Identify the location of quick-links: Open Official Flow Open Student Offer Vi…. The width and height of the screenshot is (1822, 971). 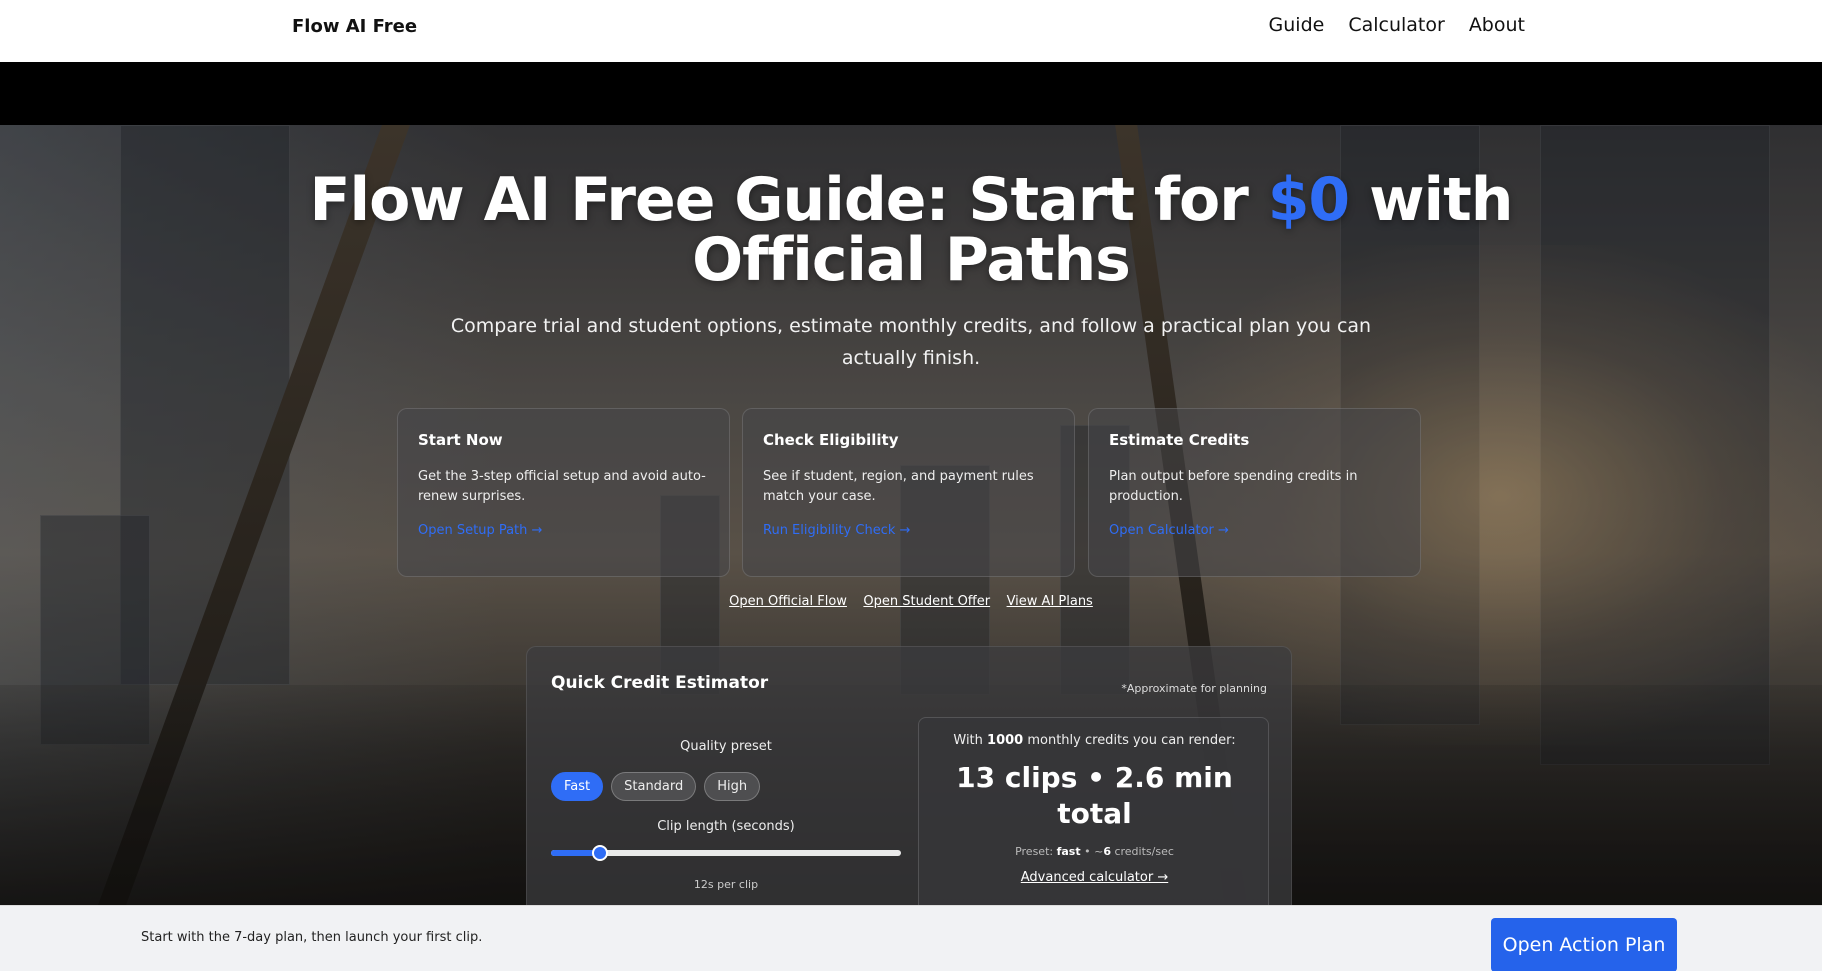
(911, 601).